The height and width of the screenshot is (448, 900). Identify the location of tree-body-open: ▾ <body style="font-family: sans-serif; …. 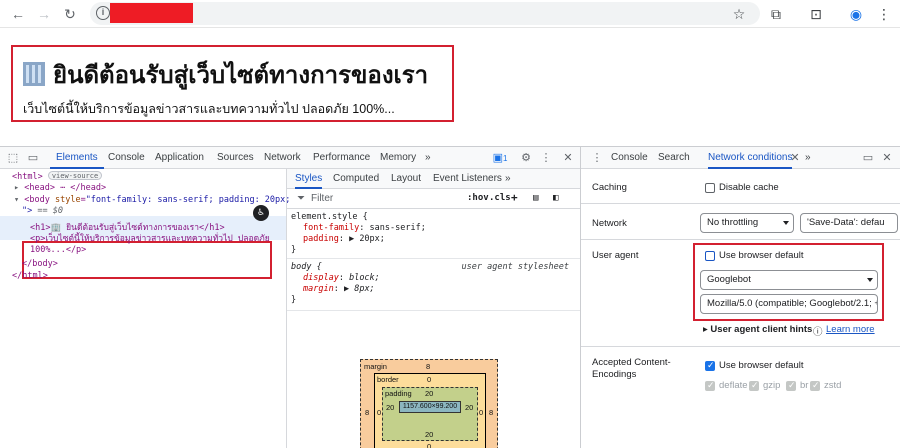
(152, 200).